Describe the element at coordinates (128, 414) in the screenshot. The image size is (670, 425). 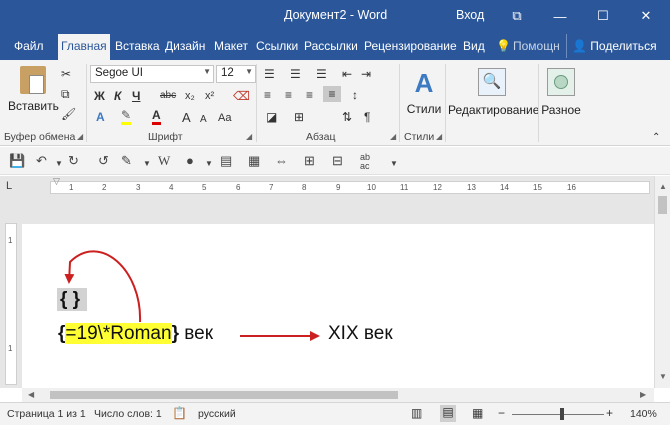
I see `word-count: Число слов: 1` at that location.